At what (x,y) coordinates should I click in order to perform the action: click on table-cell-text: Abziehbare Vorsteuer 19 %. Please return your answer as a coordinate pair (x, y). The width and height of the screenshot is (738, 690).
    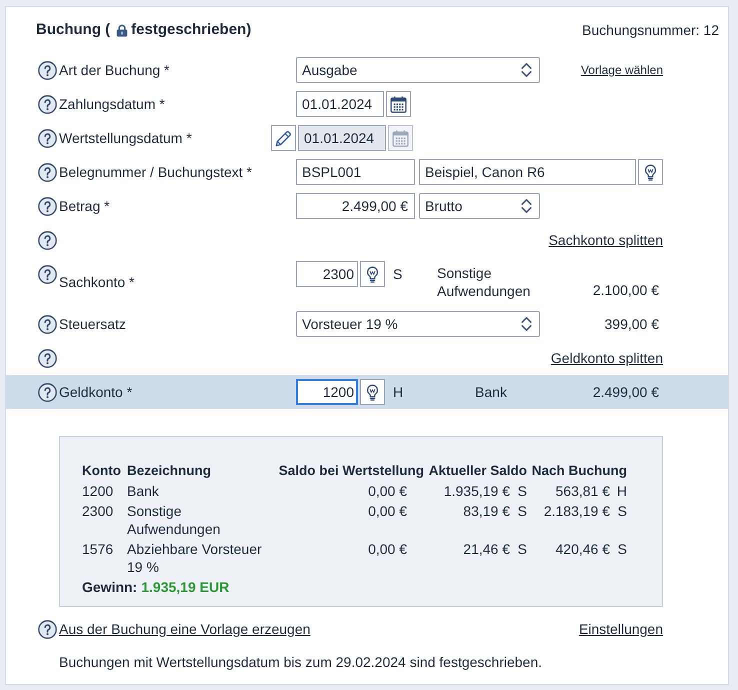
    Looking at the image, I should click on (195, 558).